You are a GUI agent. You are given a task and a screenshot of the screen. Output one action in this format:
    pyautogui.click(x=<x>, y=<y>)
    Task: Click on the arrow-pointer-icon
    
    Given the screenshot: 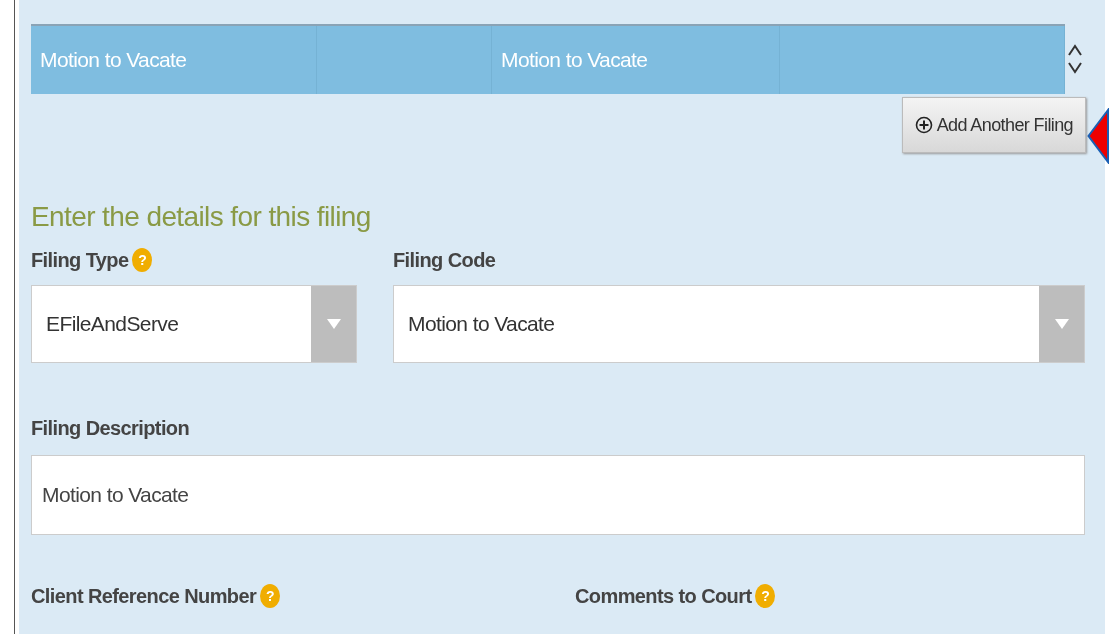 What is the action you would take?
    pyautogui.click(x=1098, y=136)
    